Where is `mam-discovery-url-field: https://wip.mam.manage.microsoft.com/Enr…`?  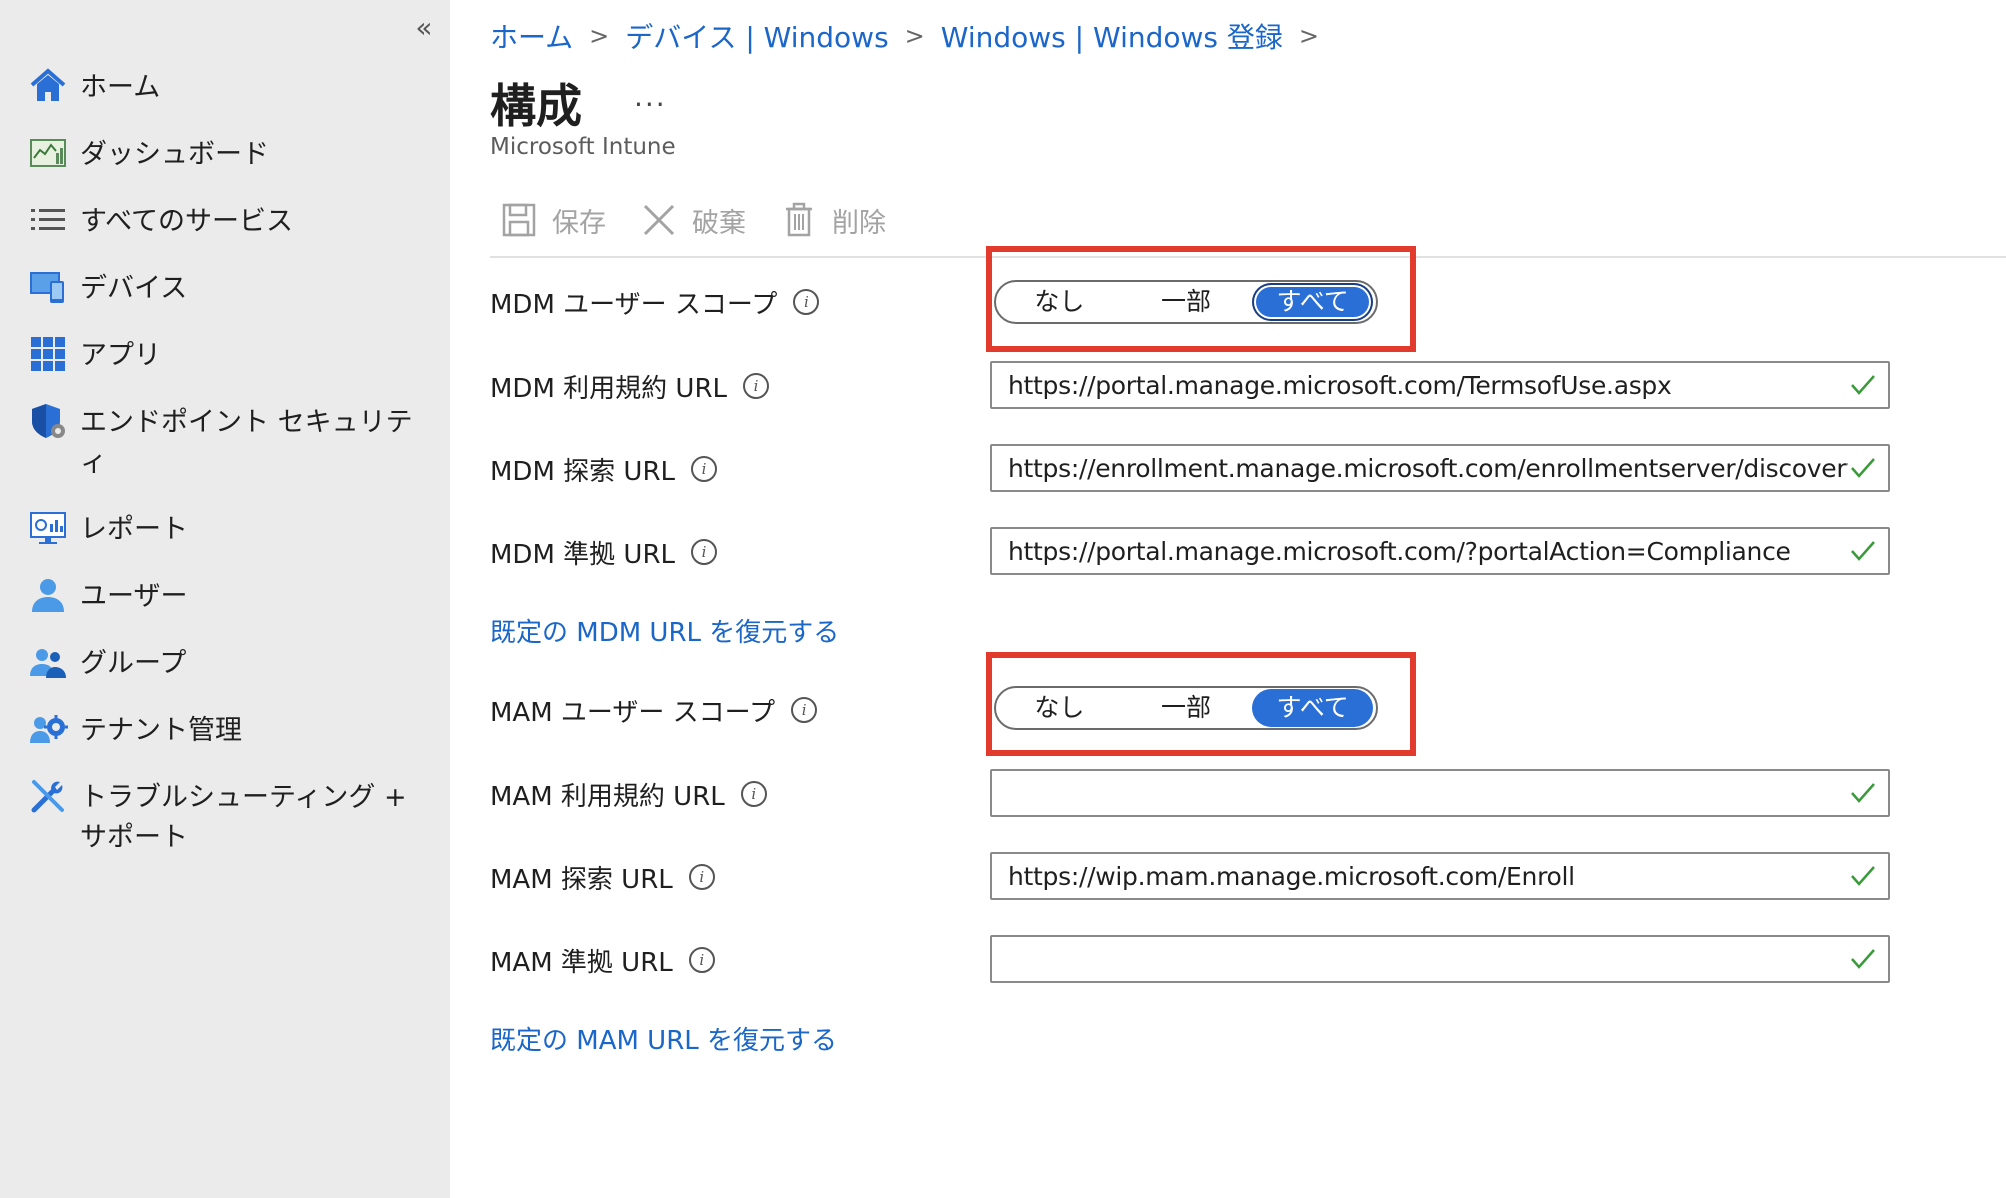
mam-discovery-url-field: https://wip.mam.manage.microsoft.com/Enr… is located at coordinates (1440, 876).